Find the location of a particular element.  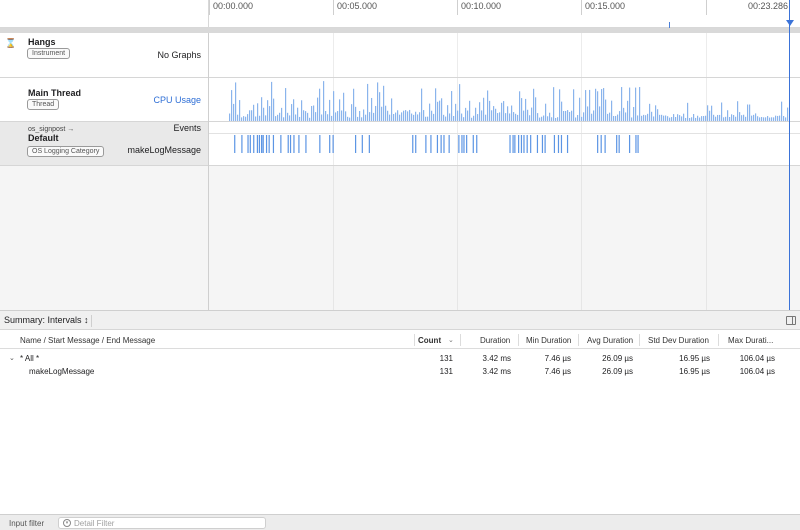

row-max: 106.04 µs is located at coordinates (757, 371).